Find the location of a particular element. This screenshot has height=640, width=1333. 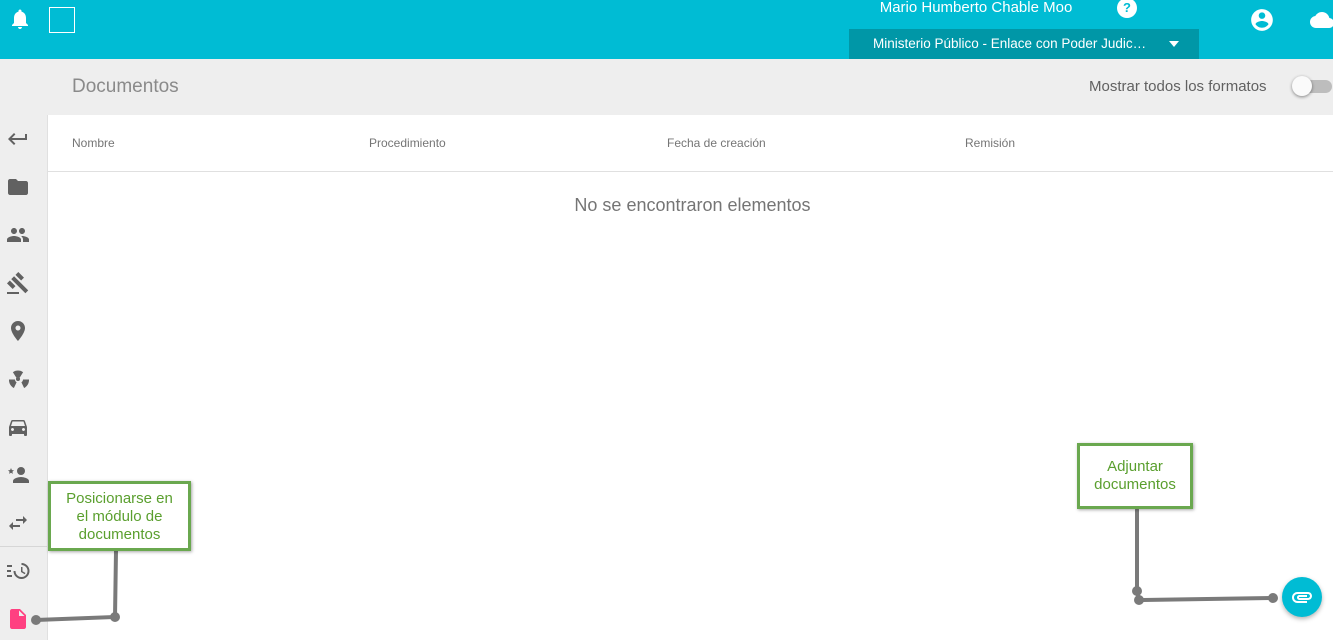

show-all-formats-toggle is located at coordinates (1312, 86).